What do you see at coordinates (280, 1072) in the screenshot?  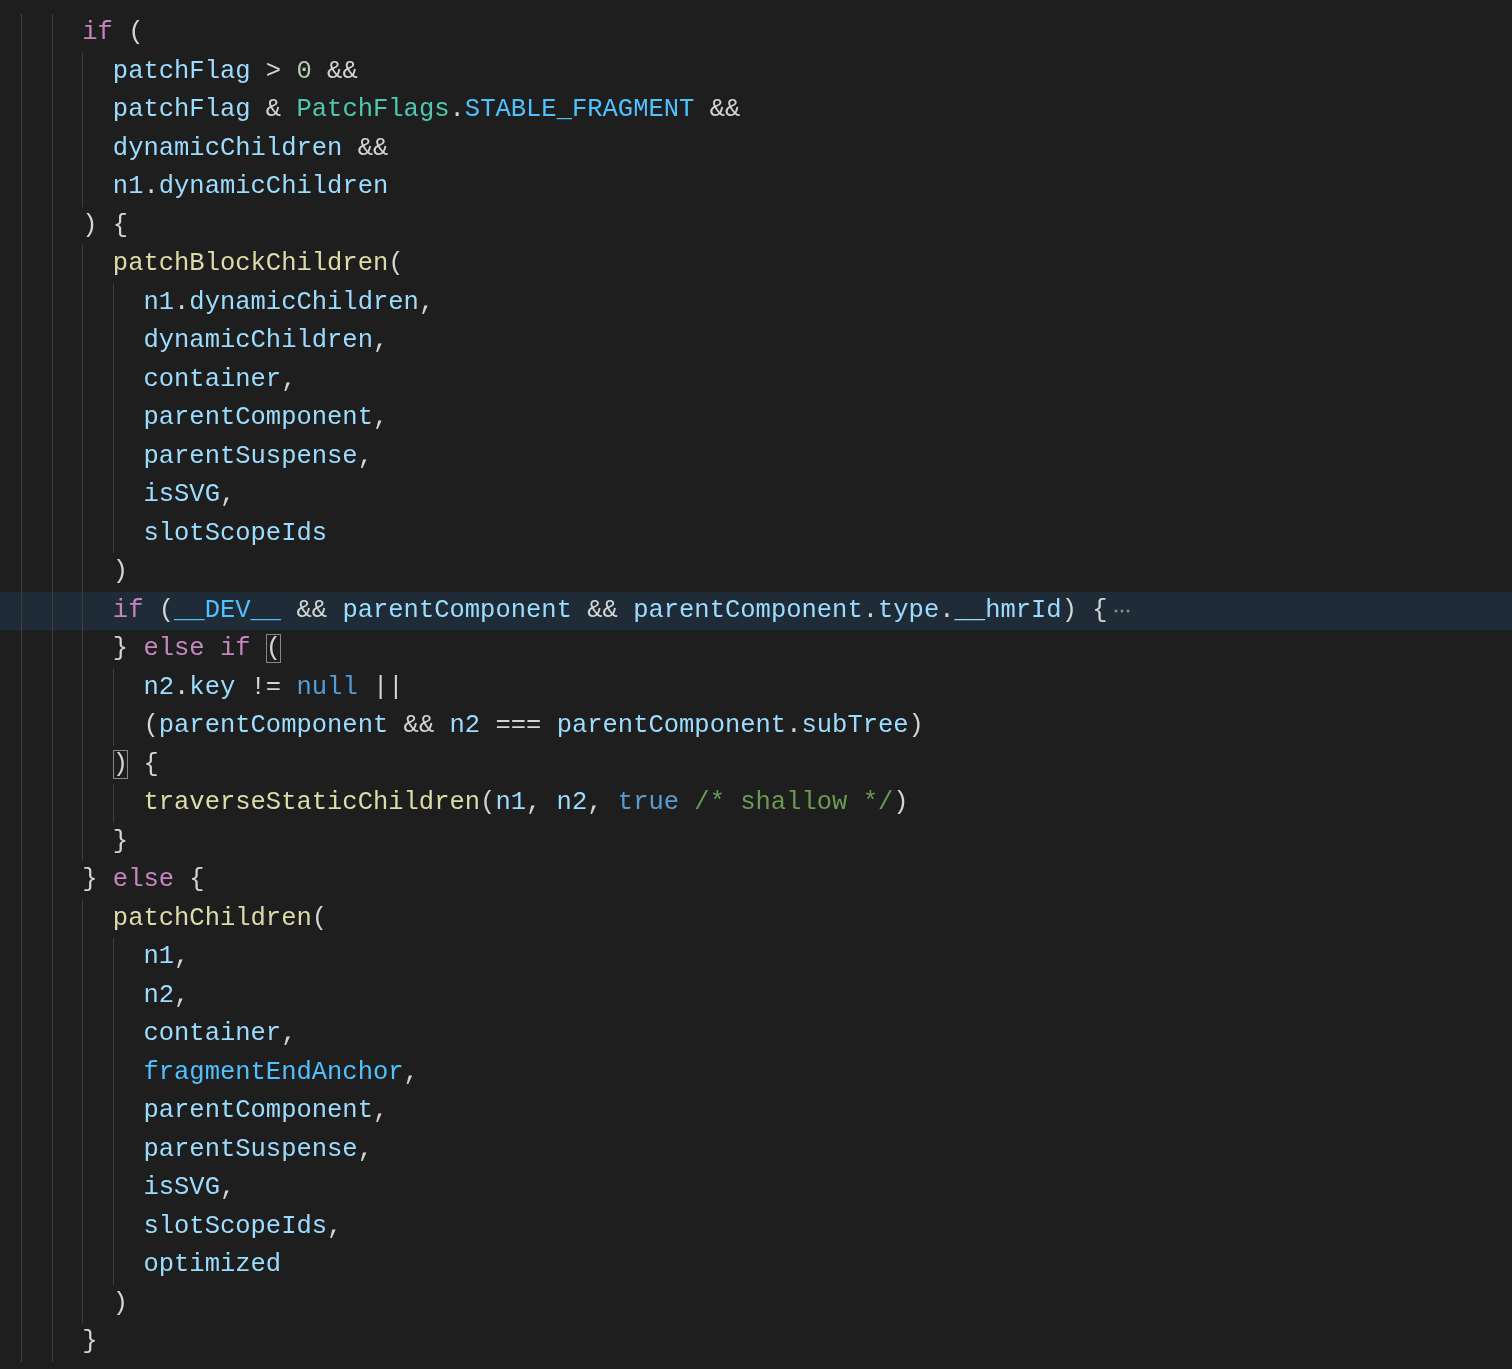 I see `code-line: fragmentEndAnchor,` at bounding box center [280, 1072].